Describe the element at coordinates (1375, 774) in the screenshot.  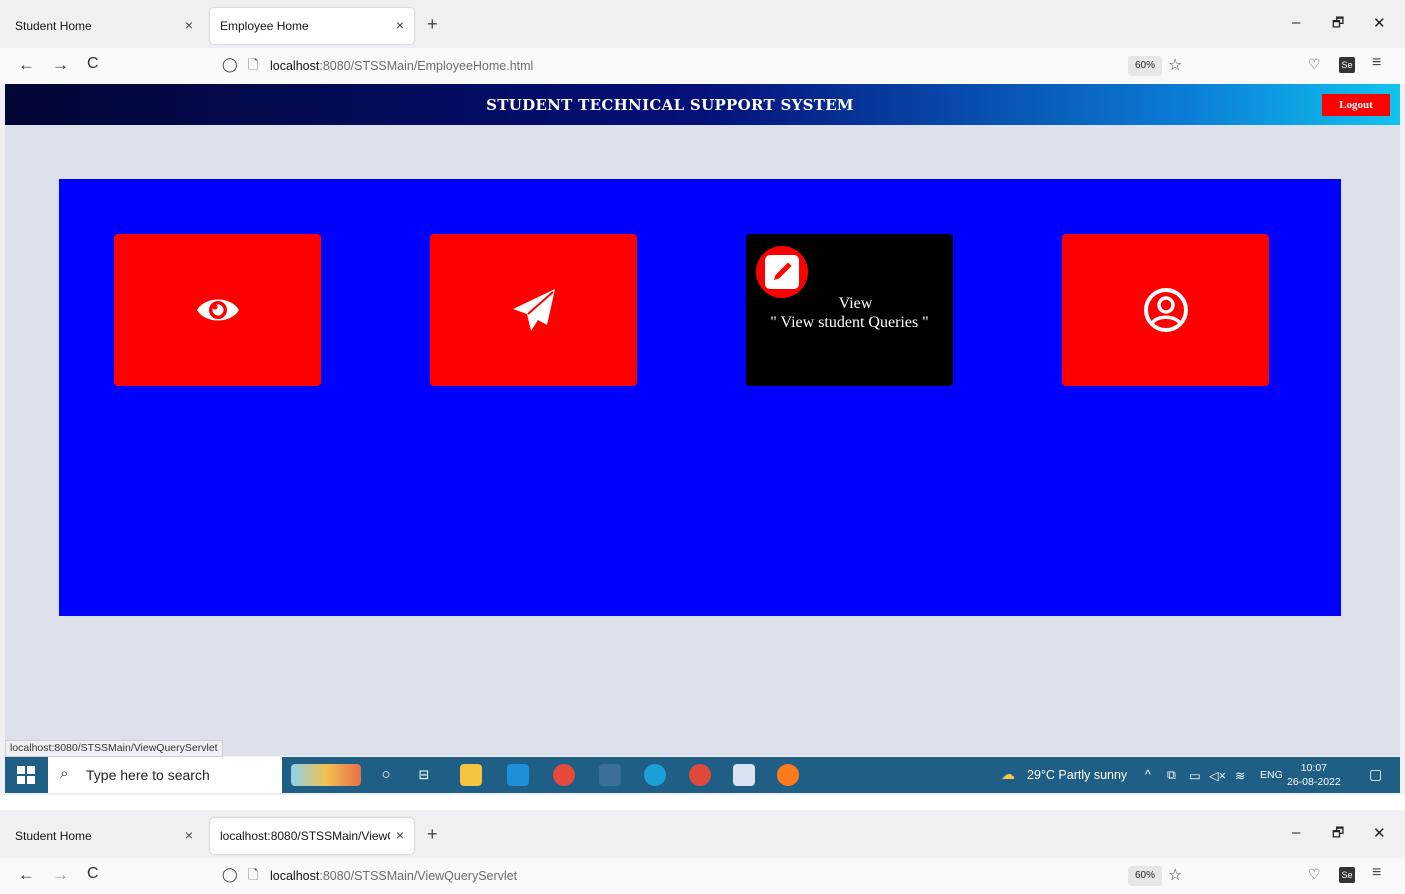
I see `notification-icon: ▢` at that location.